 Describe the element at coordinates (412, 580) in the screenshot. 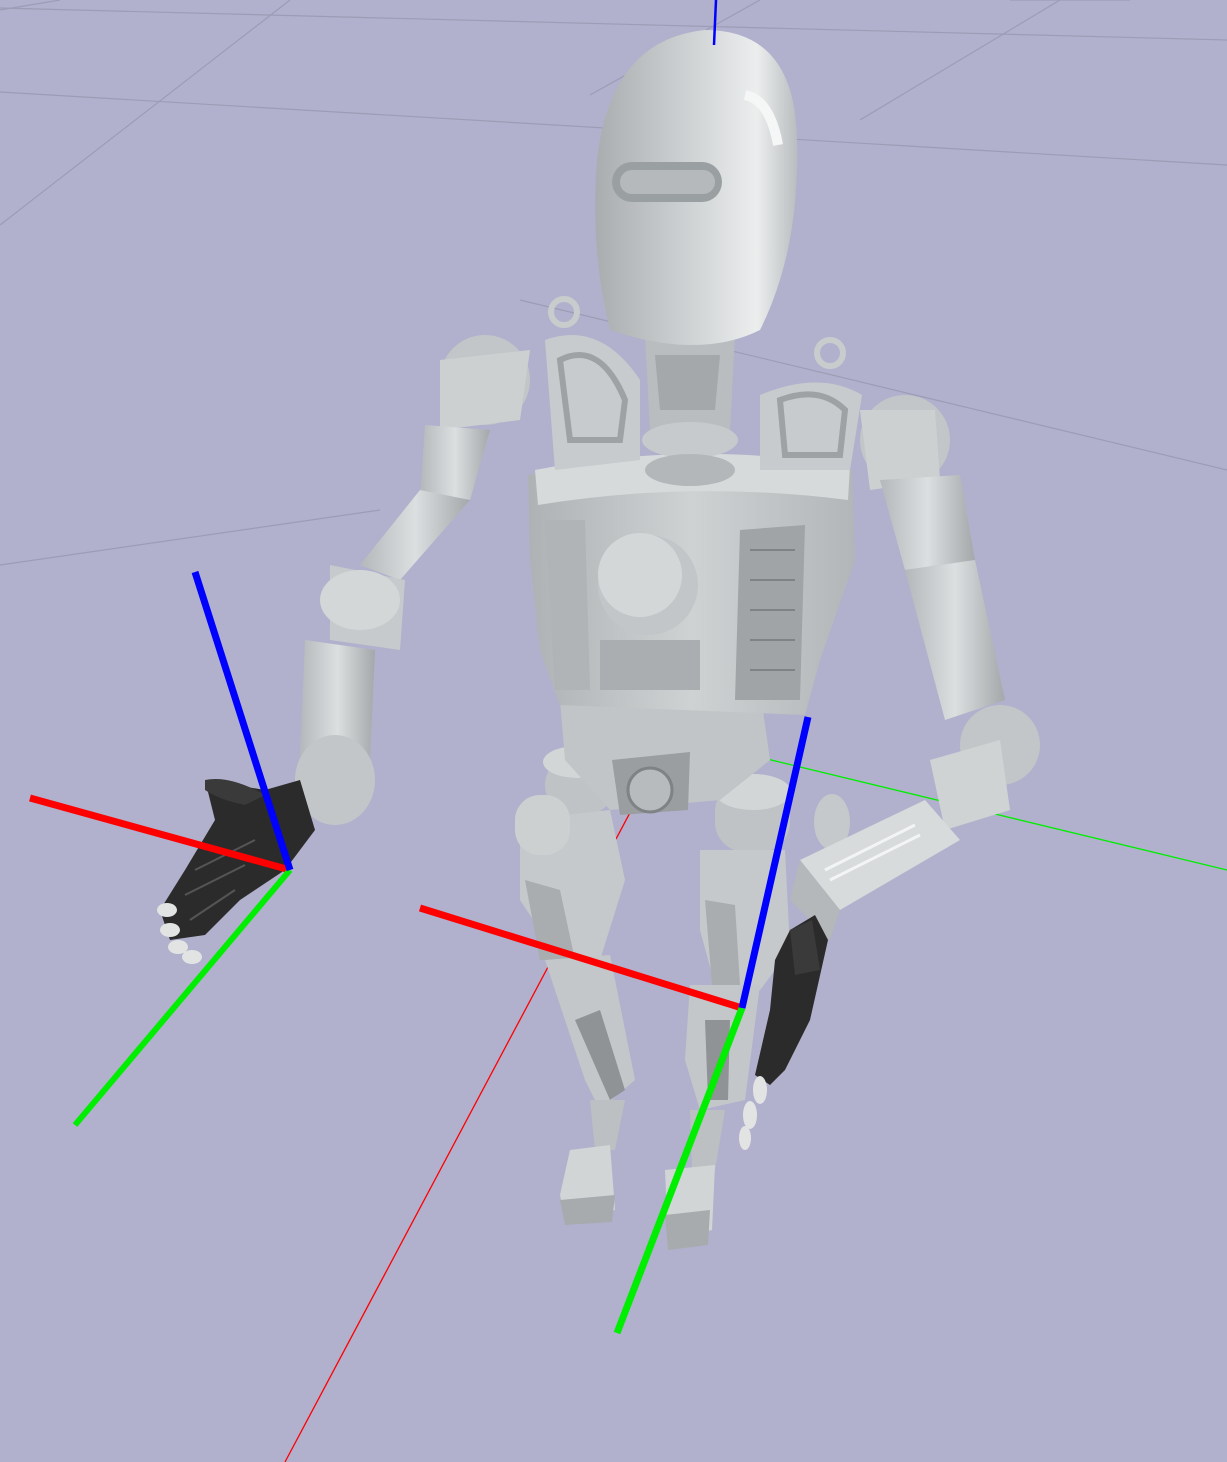

I see `left-arm` at that location.